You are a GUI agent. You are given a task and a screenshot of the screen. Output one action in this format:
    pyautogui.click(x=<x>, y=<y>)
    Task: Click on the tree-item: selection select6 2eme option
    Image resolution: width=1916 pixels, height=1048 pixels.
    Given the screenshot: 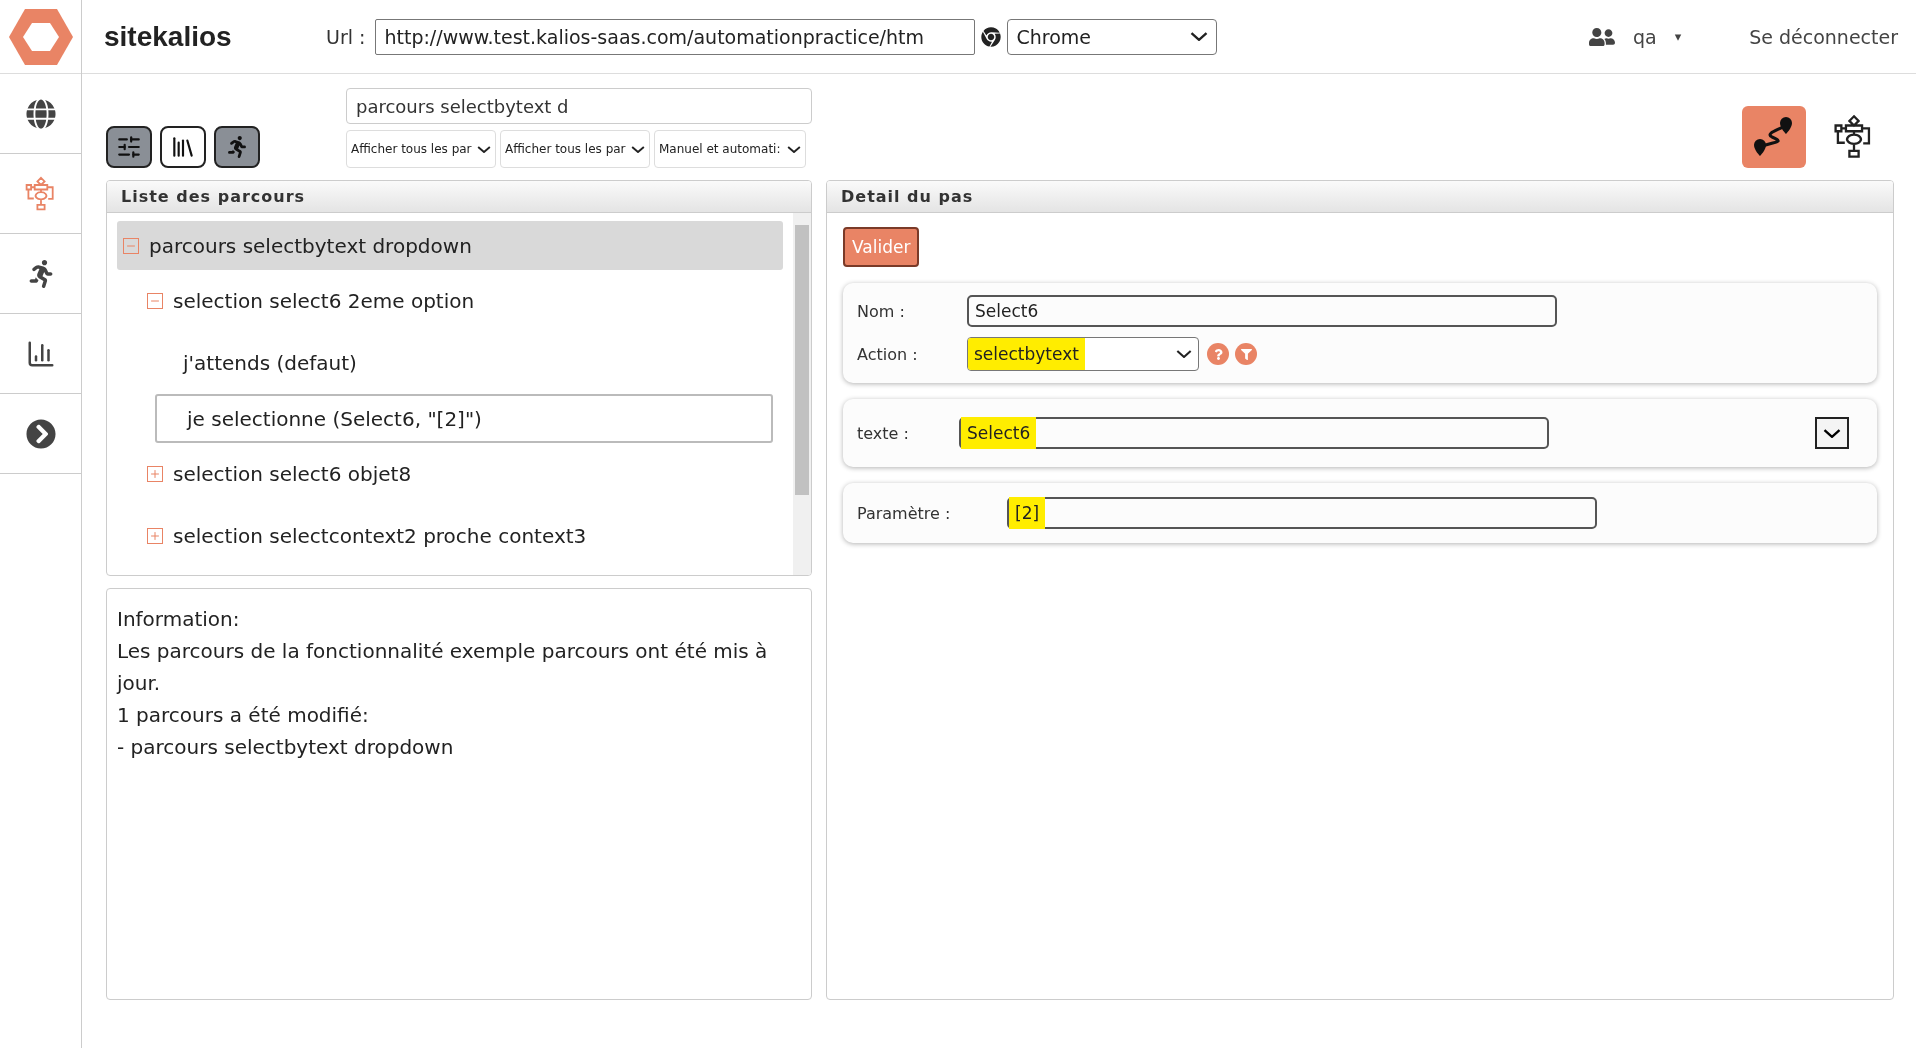 What is the action you would take?
    pyautogui.click(x=450, y=301)
    